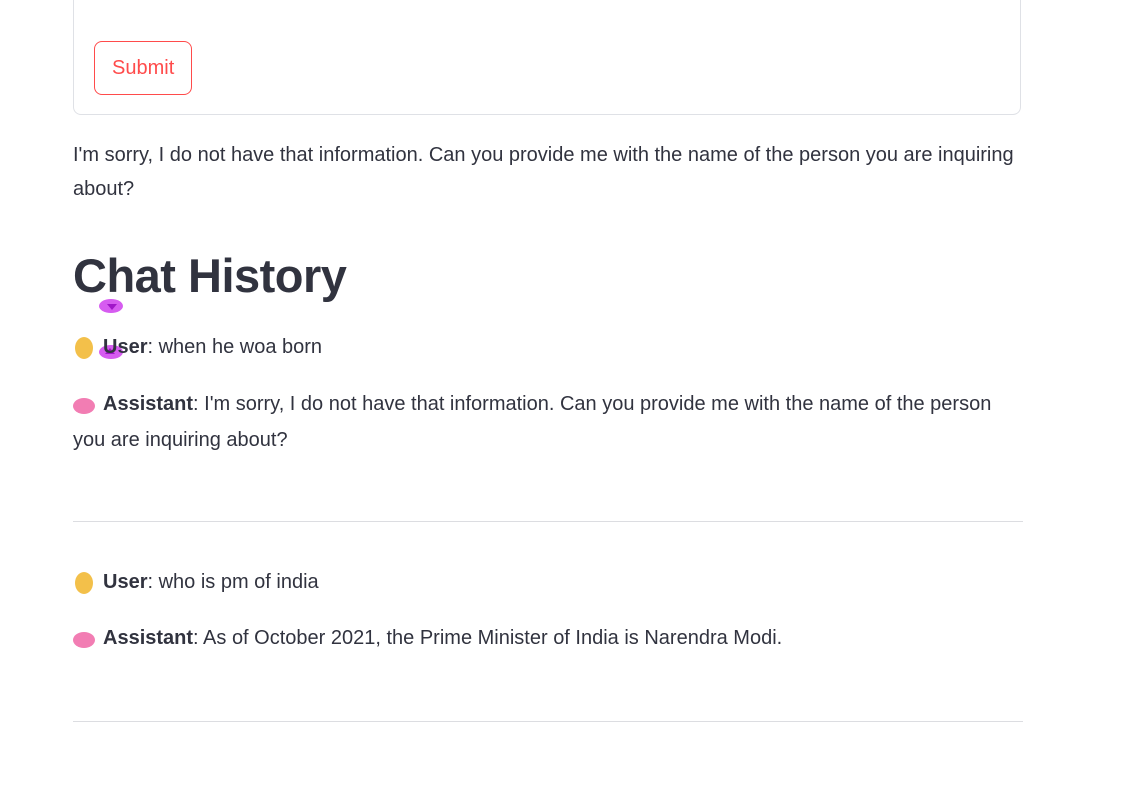  What do you see at coordinates (548, 348) in the screenshot?
I see `chat-message-user: User: when he woa born` at bounding box center [548, 348].